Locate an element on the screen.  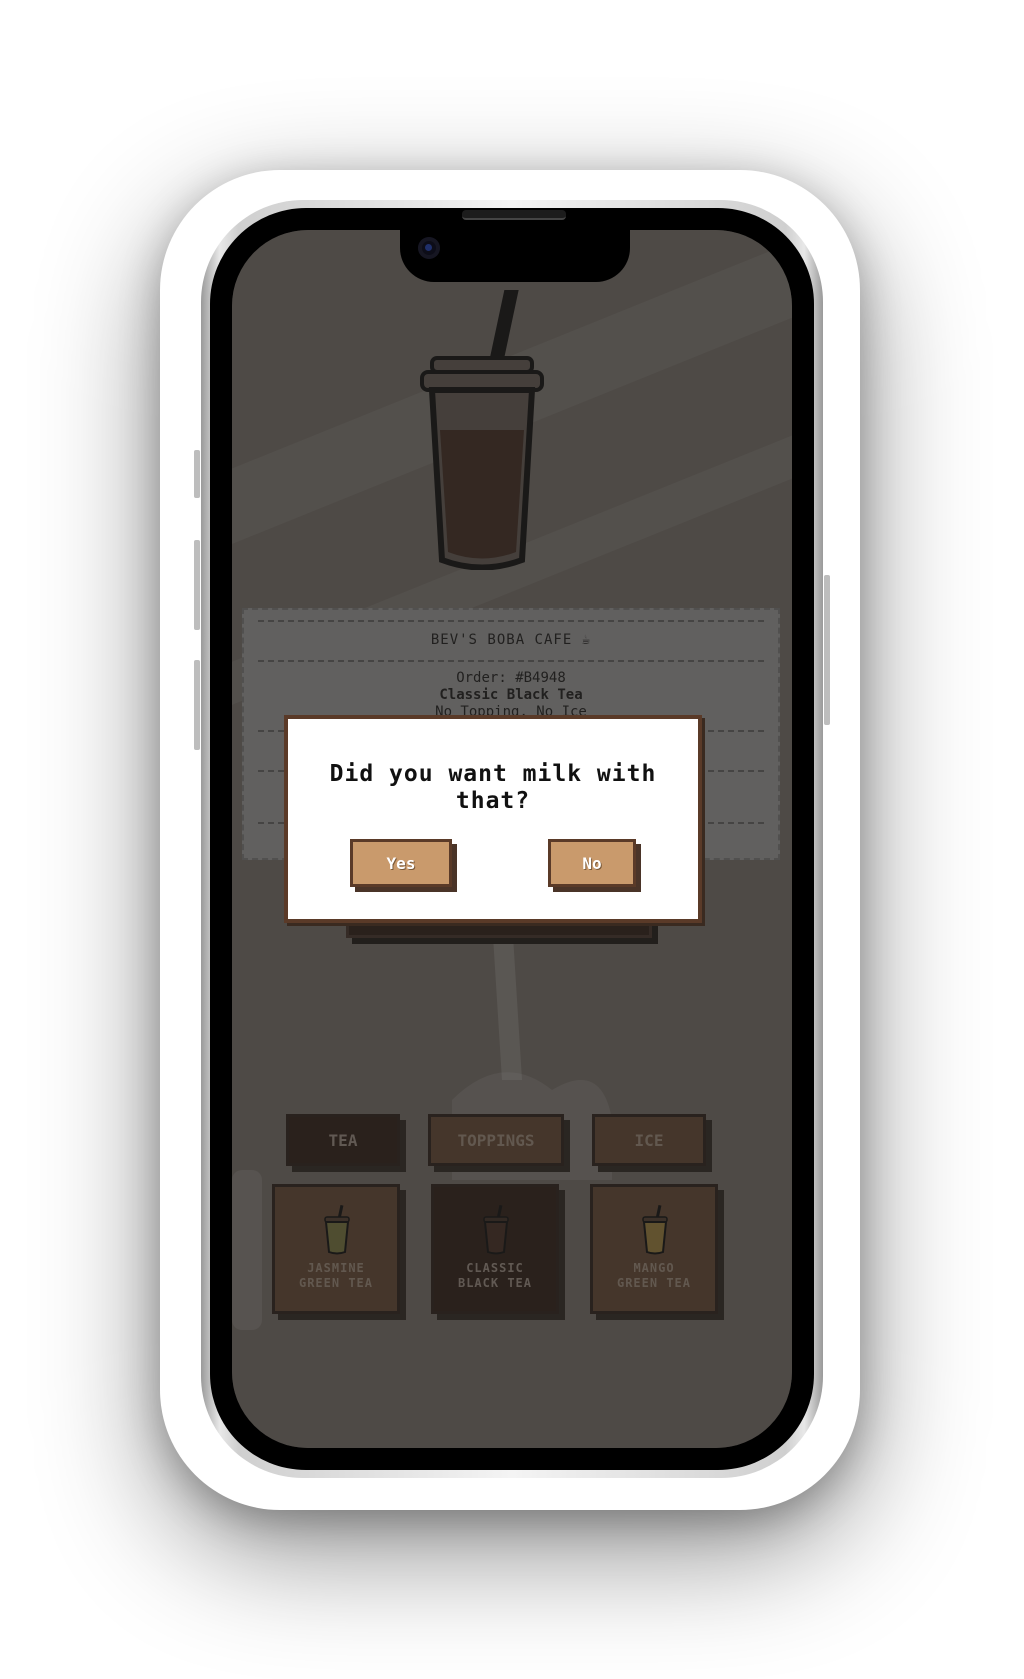
earpiece-speaker is located at coordinates (514, 215).